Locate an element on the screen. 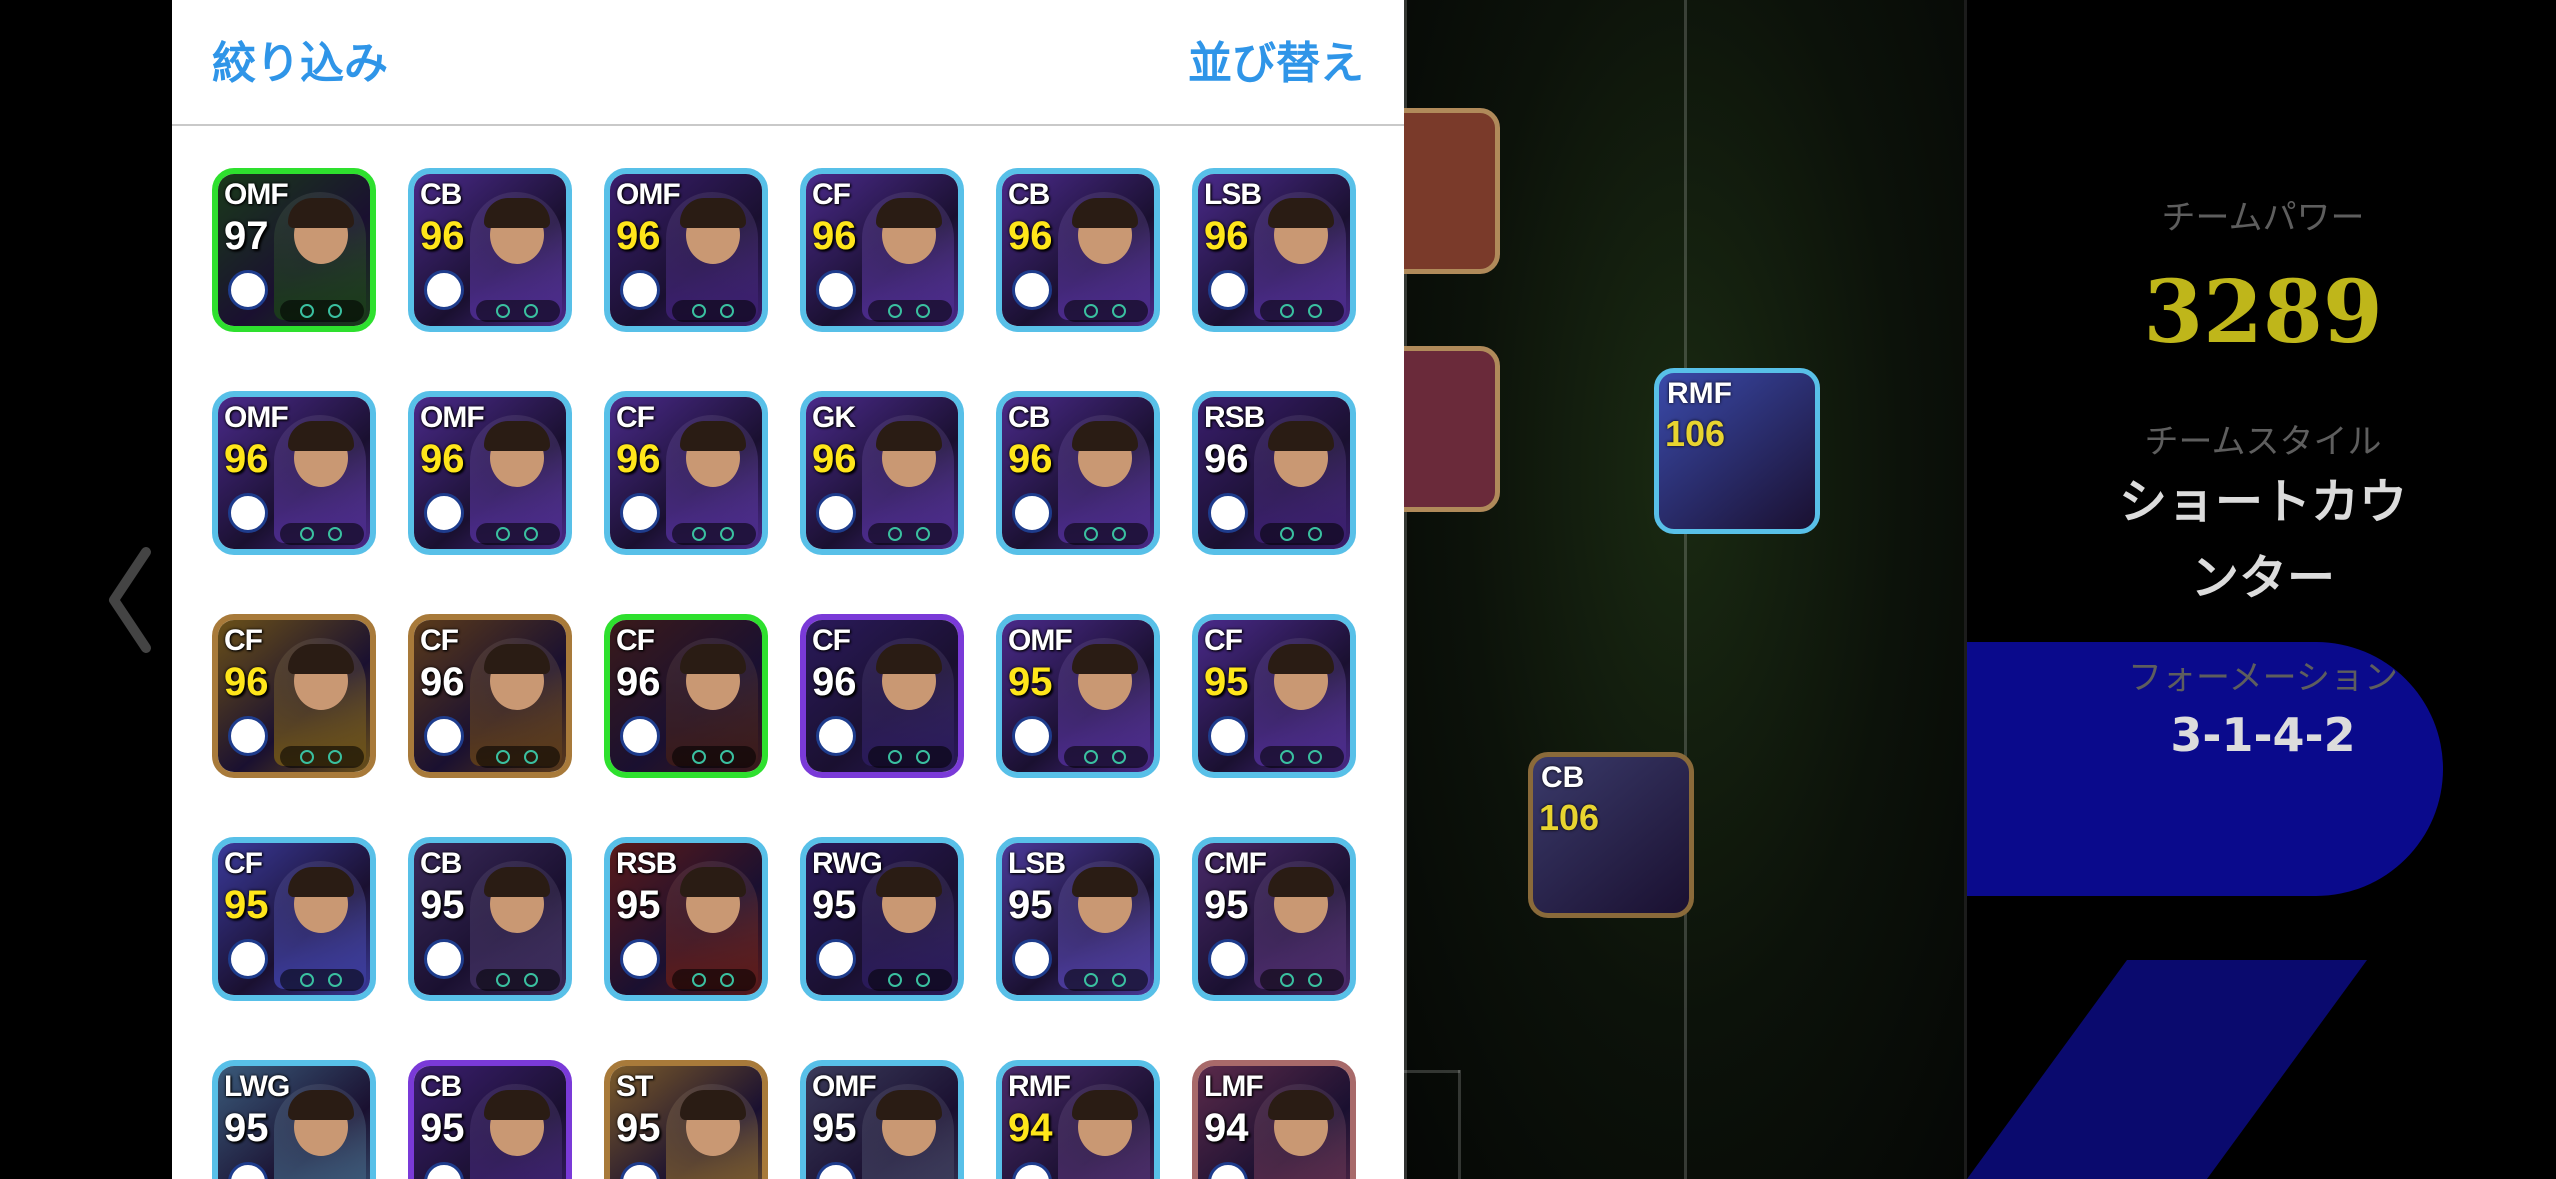 The height and width of the screenshot is (1179, 2556). player-card: LSB 96 is located at coordinates (1274, 250).